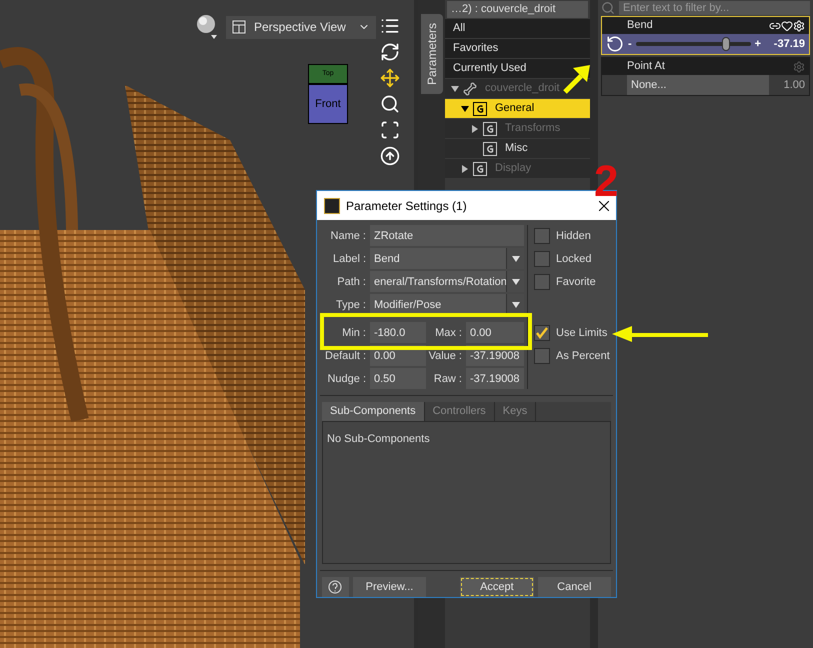  Describe the element at coordinates (497, 587) in the screenshot. I see `dialog-button: Accept` at that location.